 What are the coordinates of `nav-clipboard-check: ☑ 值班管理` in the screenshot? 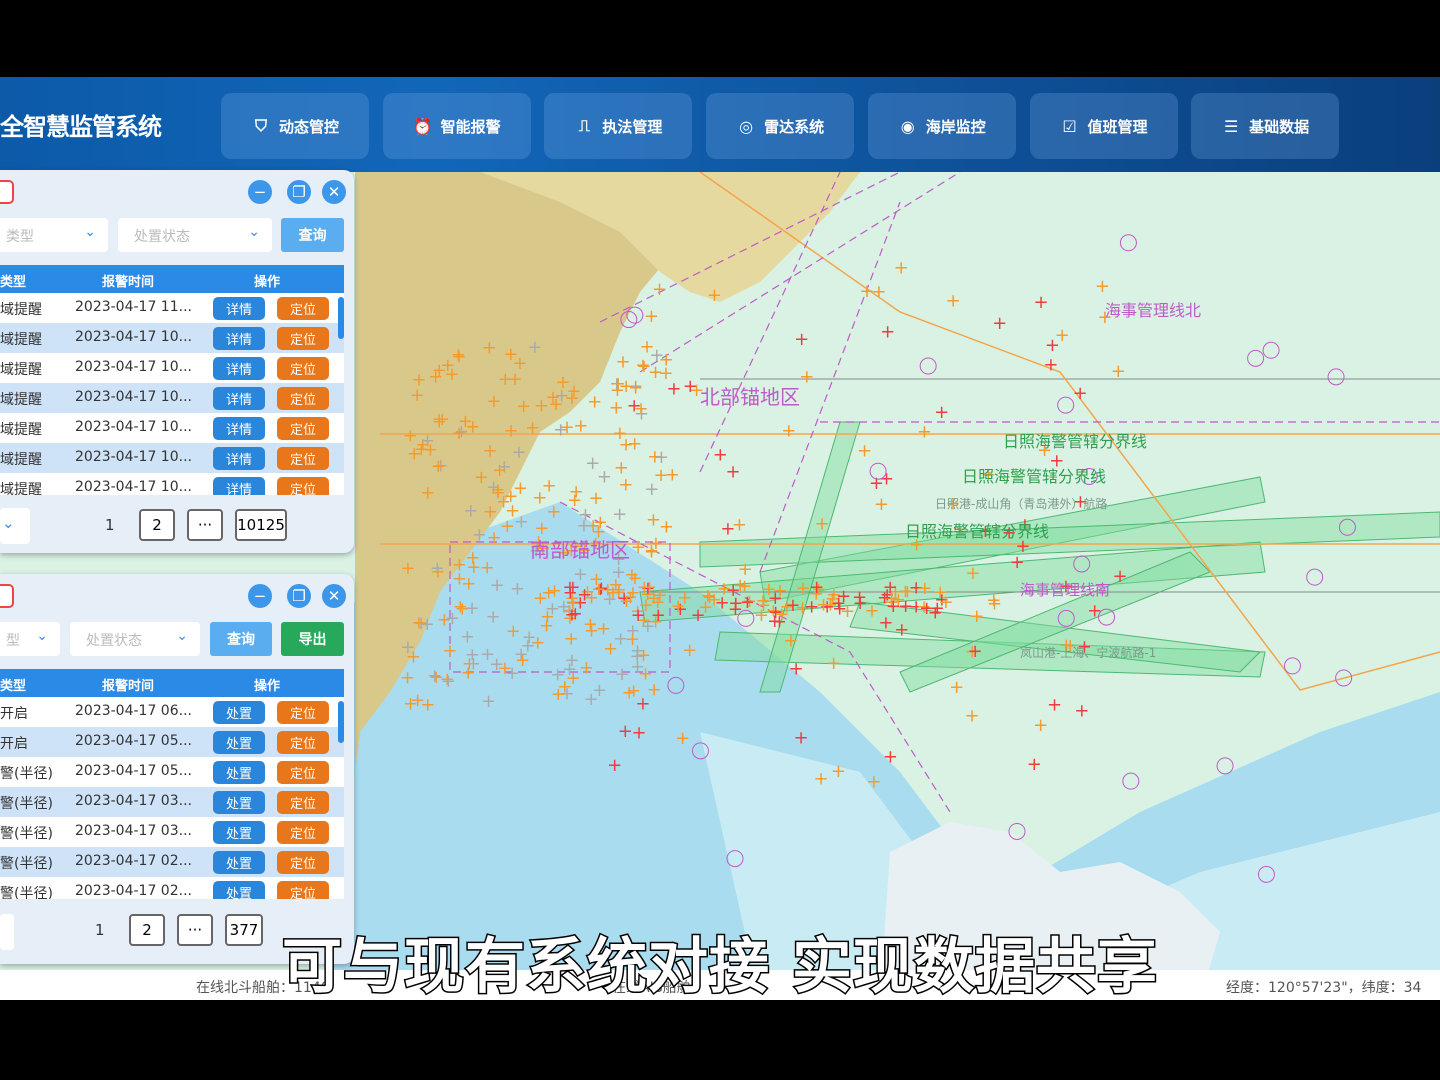 It's located at (1103, 126).